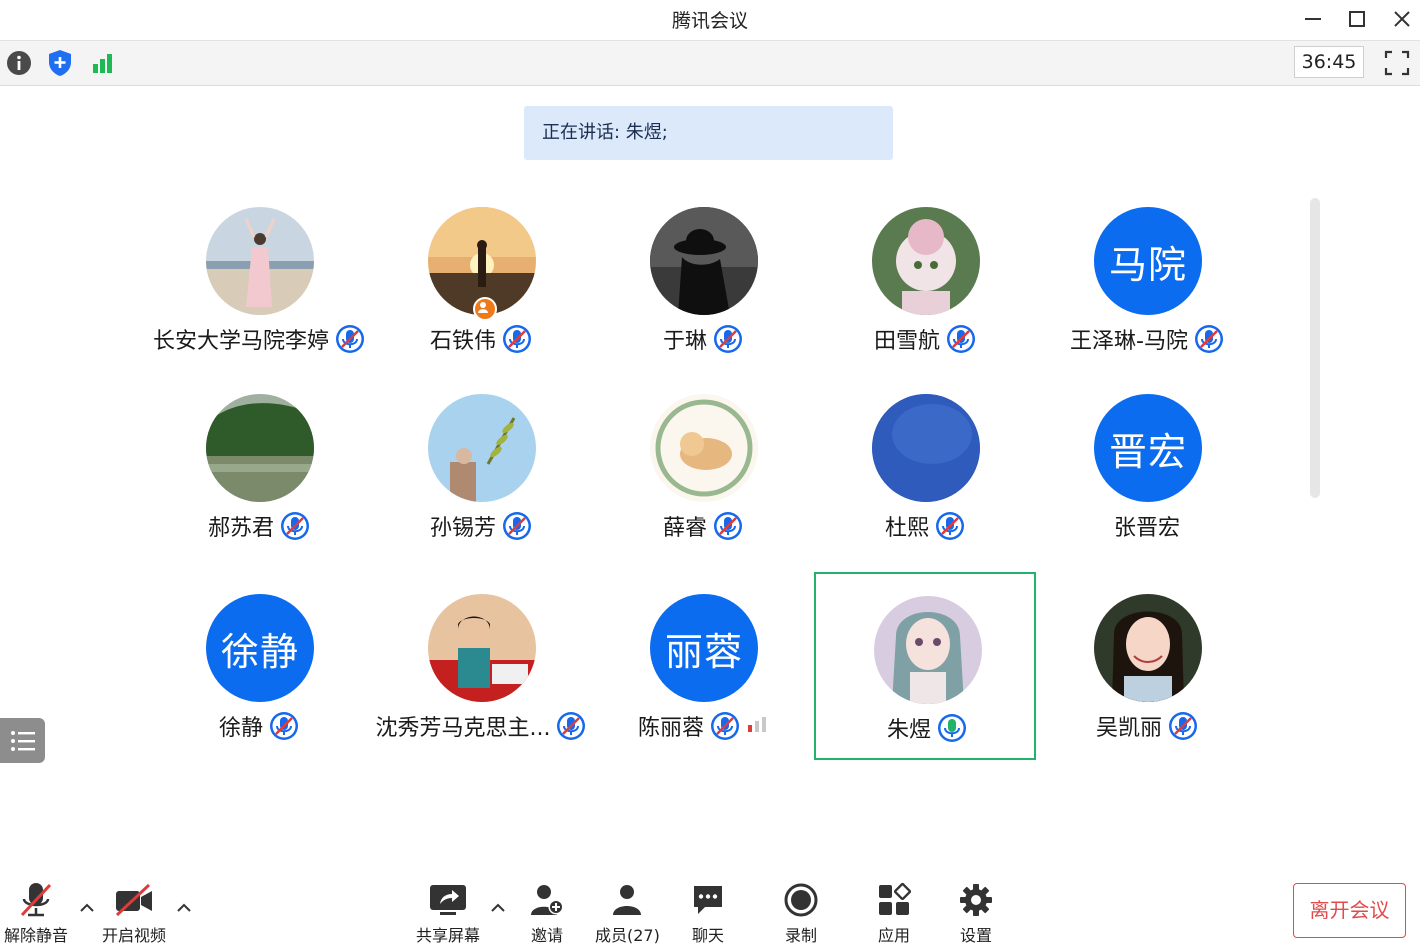 Image resolution: width=1420 pixels, height=946 pixels. I want to click on participant-tile: 田雪航, so click(925, 279).